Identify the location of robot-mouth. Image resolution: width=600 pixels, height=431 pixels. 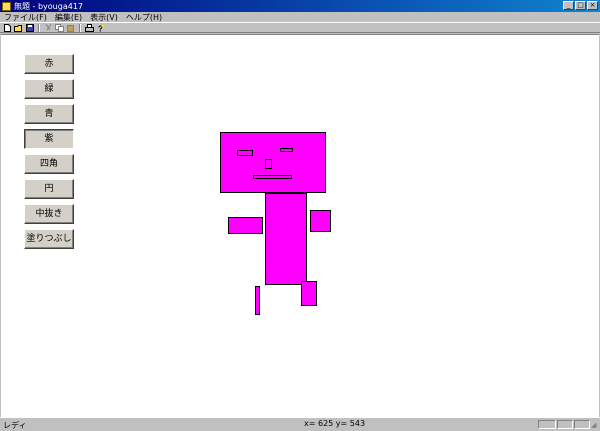
(272, 177).